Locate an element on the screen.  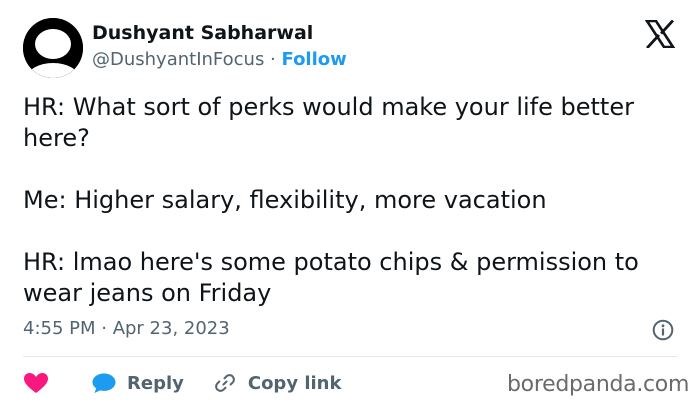
boredpanda-watermark: boredpanda.com is located at coordinates (598, 384).